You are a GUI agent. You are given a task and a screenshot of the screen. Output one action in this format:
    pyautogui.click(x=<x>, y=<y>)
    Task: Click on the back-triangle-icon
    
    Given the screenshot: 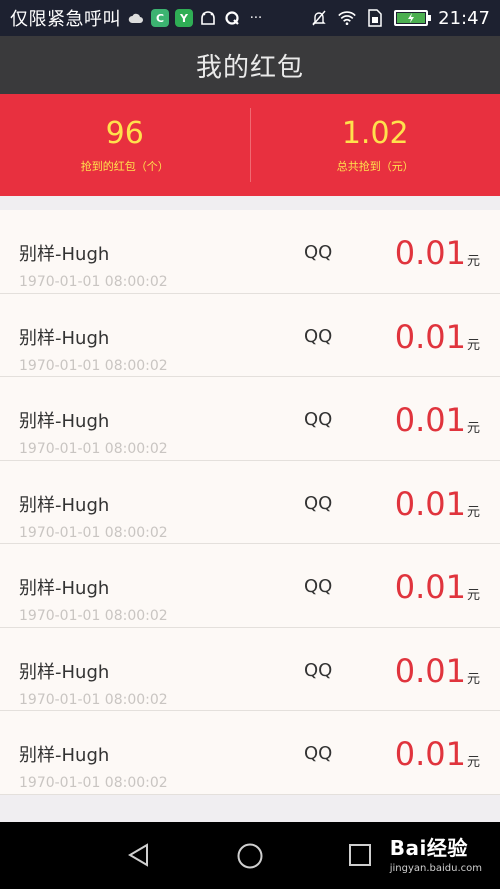 What is the action you would take?
    pyautogui.click(x=139, y=855)
    